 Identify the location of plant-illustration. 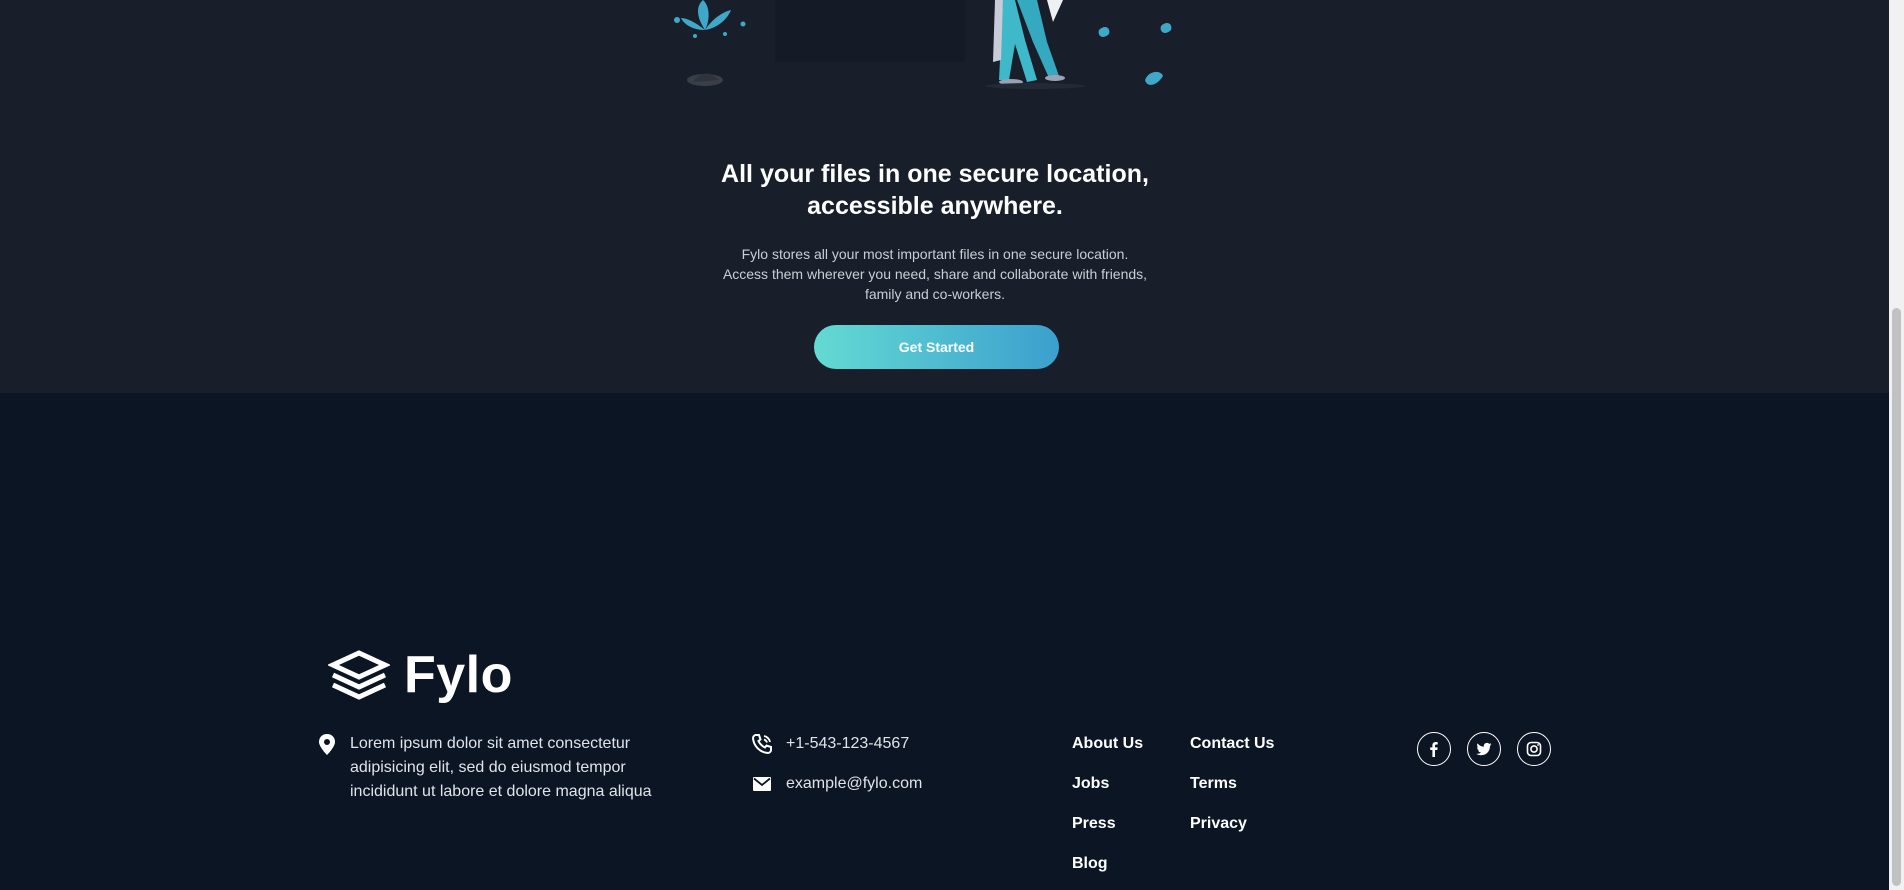
(710, 19).